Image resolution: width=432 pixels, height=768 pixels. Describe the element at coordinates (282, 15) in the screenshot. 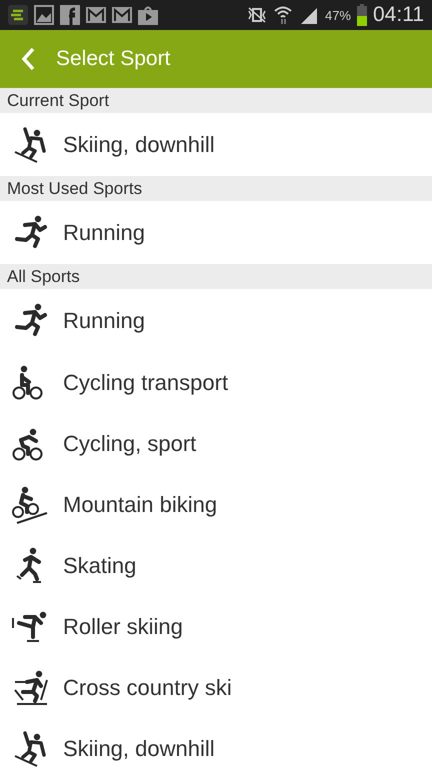

I see `wifi-icon` at that location.